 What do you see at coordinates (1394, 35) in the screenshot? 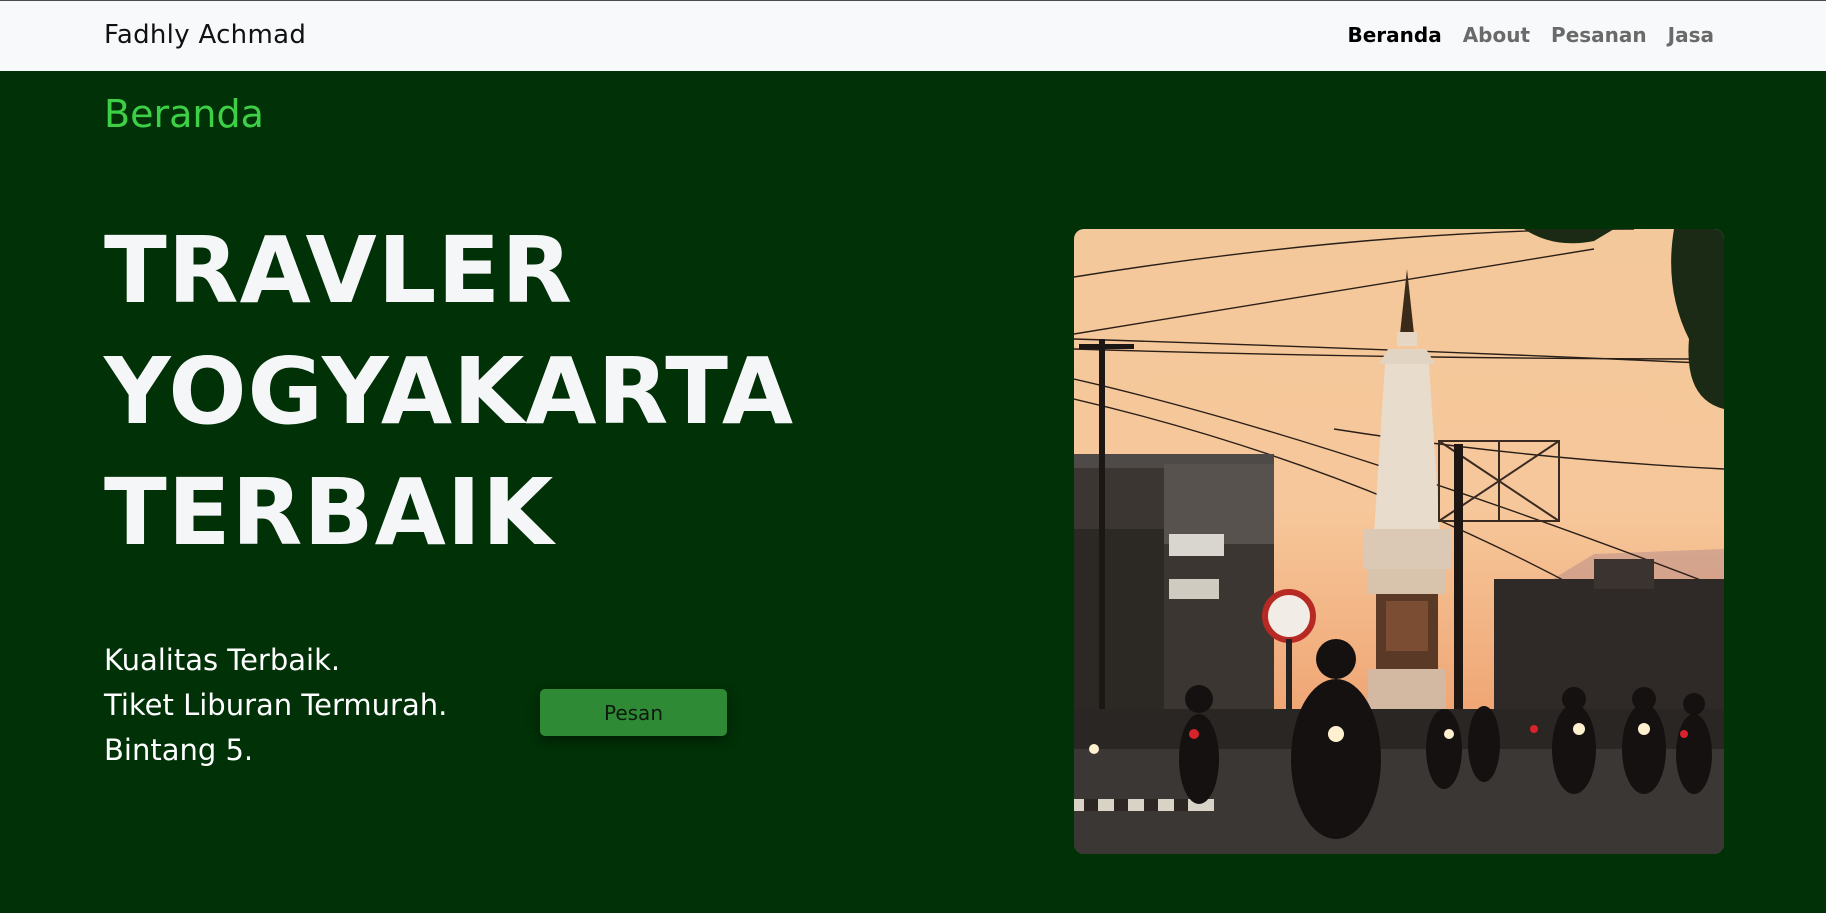
I see `nav-link-beranda: Beranda` at bounding box center [1394, 35].